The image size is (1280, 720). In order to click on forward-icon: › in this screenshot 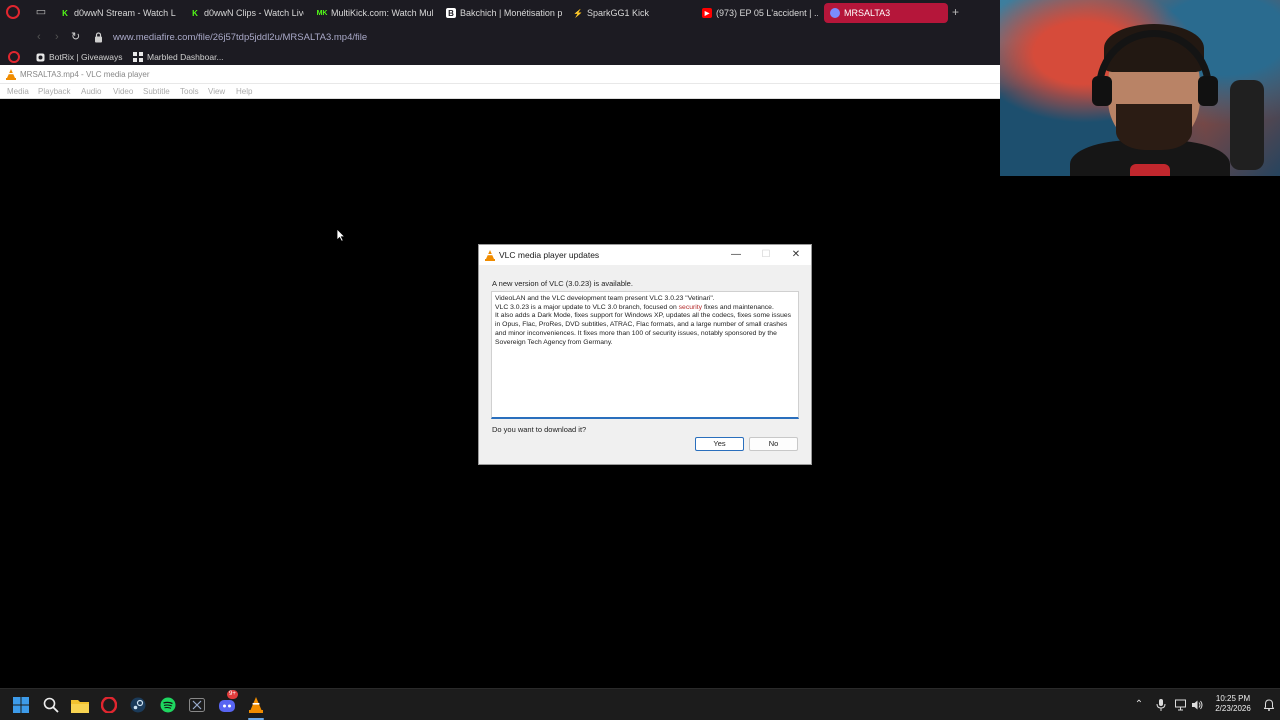, I will do `click(57, 37)`.